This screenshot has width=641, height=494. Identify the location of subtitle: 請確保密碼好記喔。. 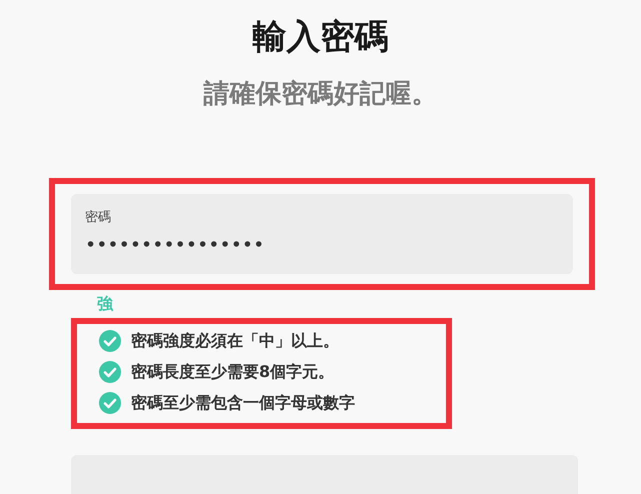
(321, 94).